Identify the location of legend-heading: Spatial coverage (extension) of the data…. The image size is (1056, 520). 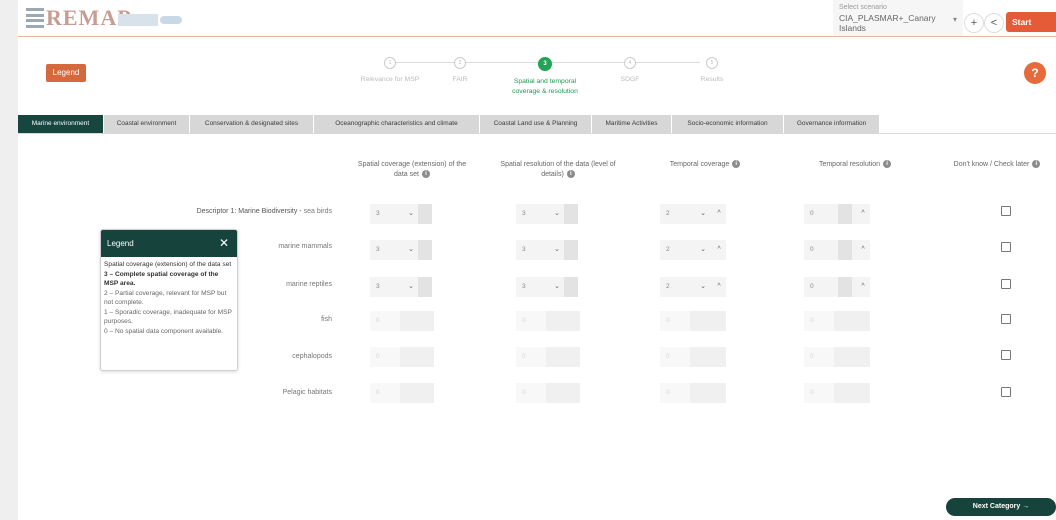
(168, 264).